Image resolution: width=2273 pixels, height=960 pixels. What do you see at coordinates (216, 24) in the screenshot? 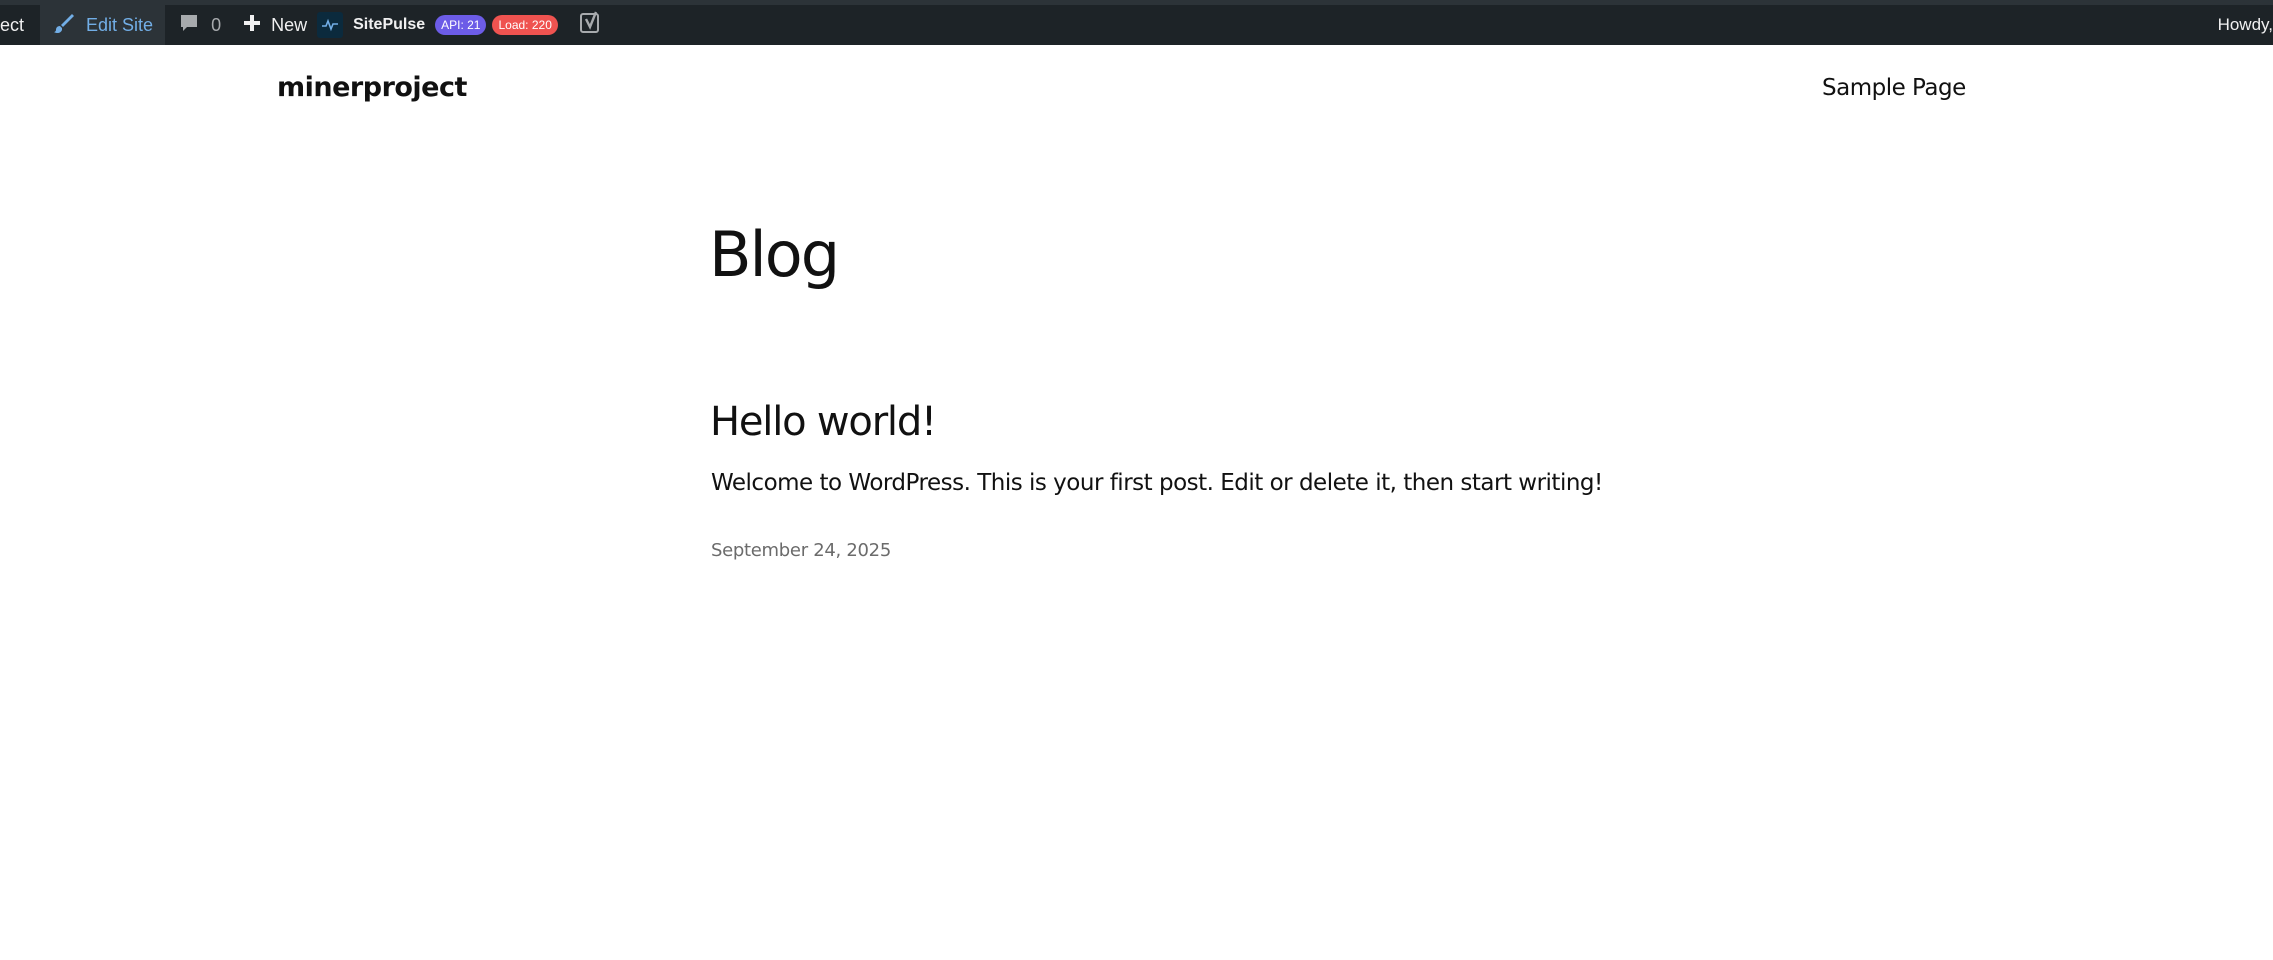
I see `comments-count: 0` at bounding box center [216, 24].